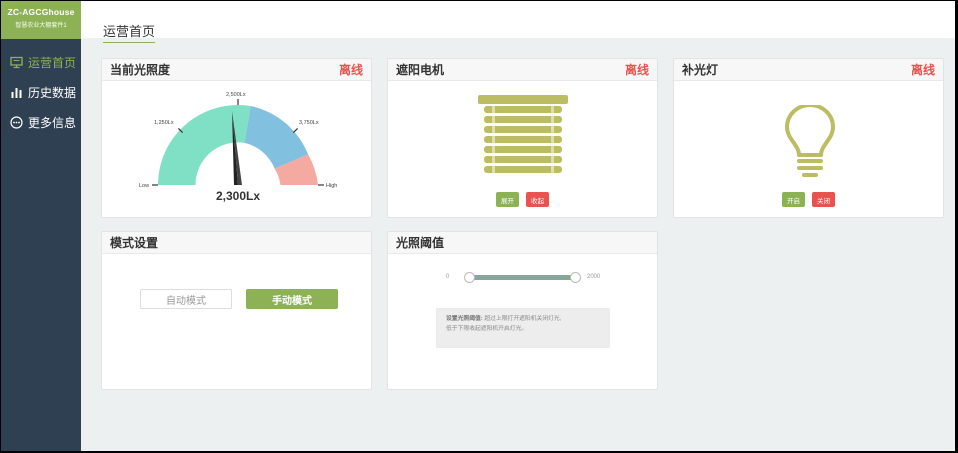  I want to click on fill-lamp-card: 补光灯 离线 开启 关闭, so click(808, 138).